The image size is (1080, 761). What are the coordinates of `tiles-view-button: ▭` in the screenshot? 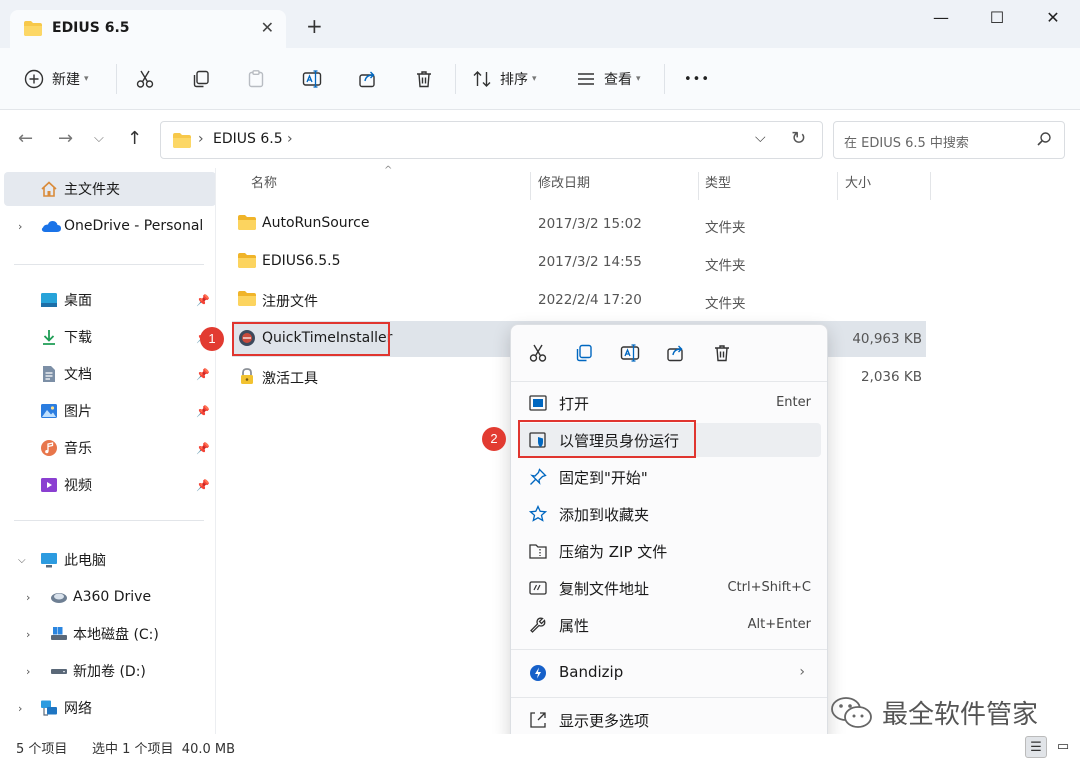 It's located at (1063, 747).